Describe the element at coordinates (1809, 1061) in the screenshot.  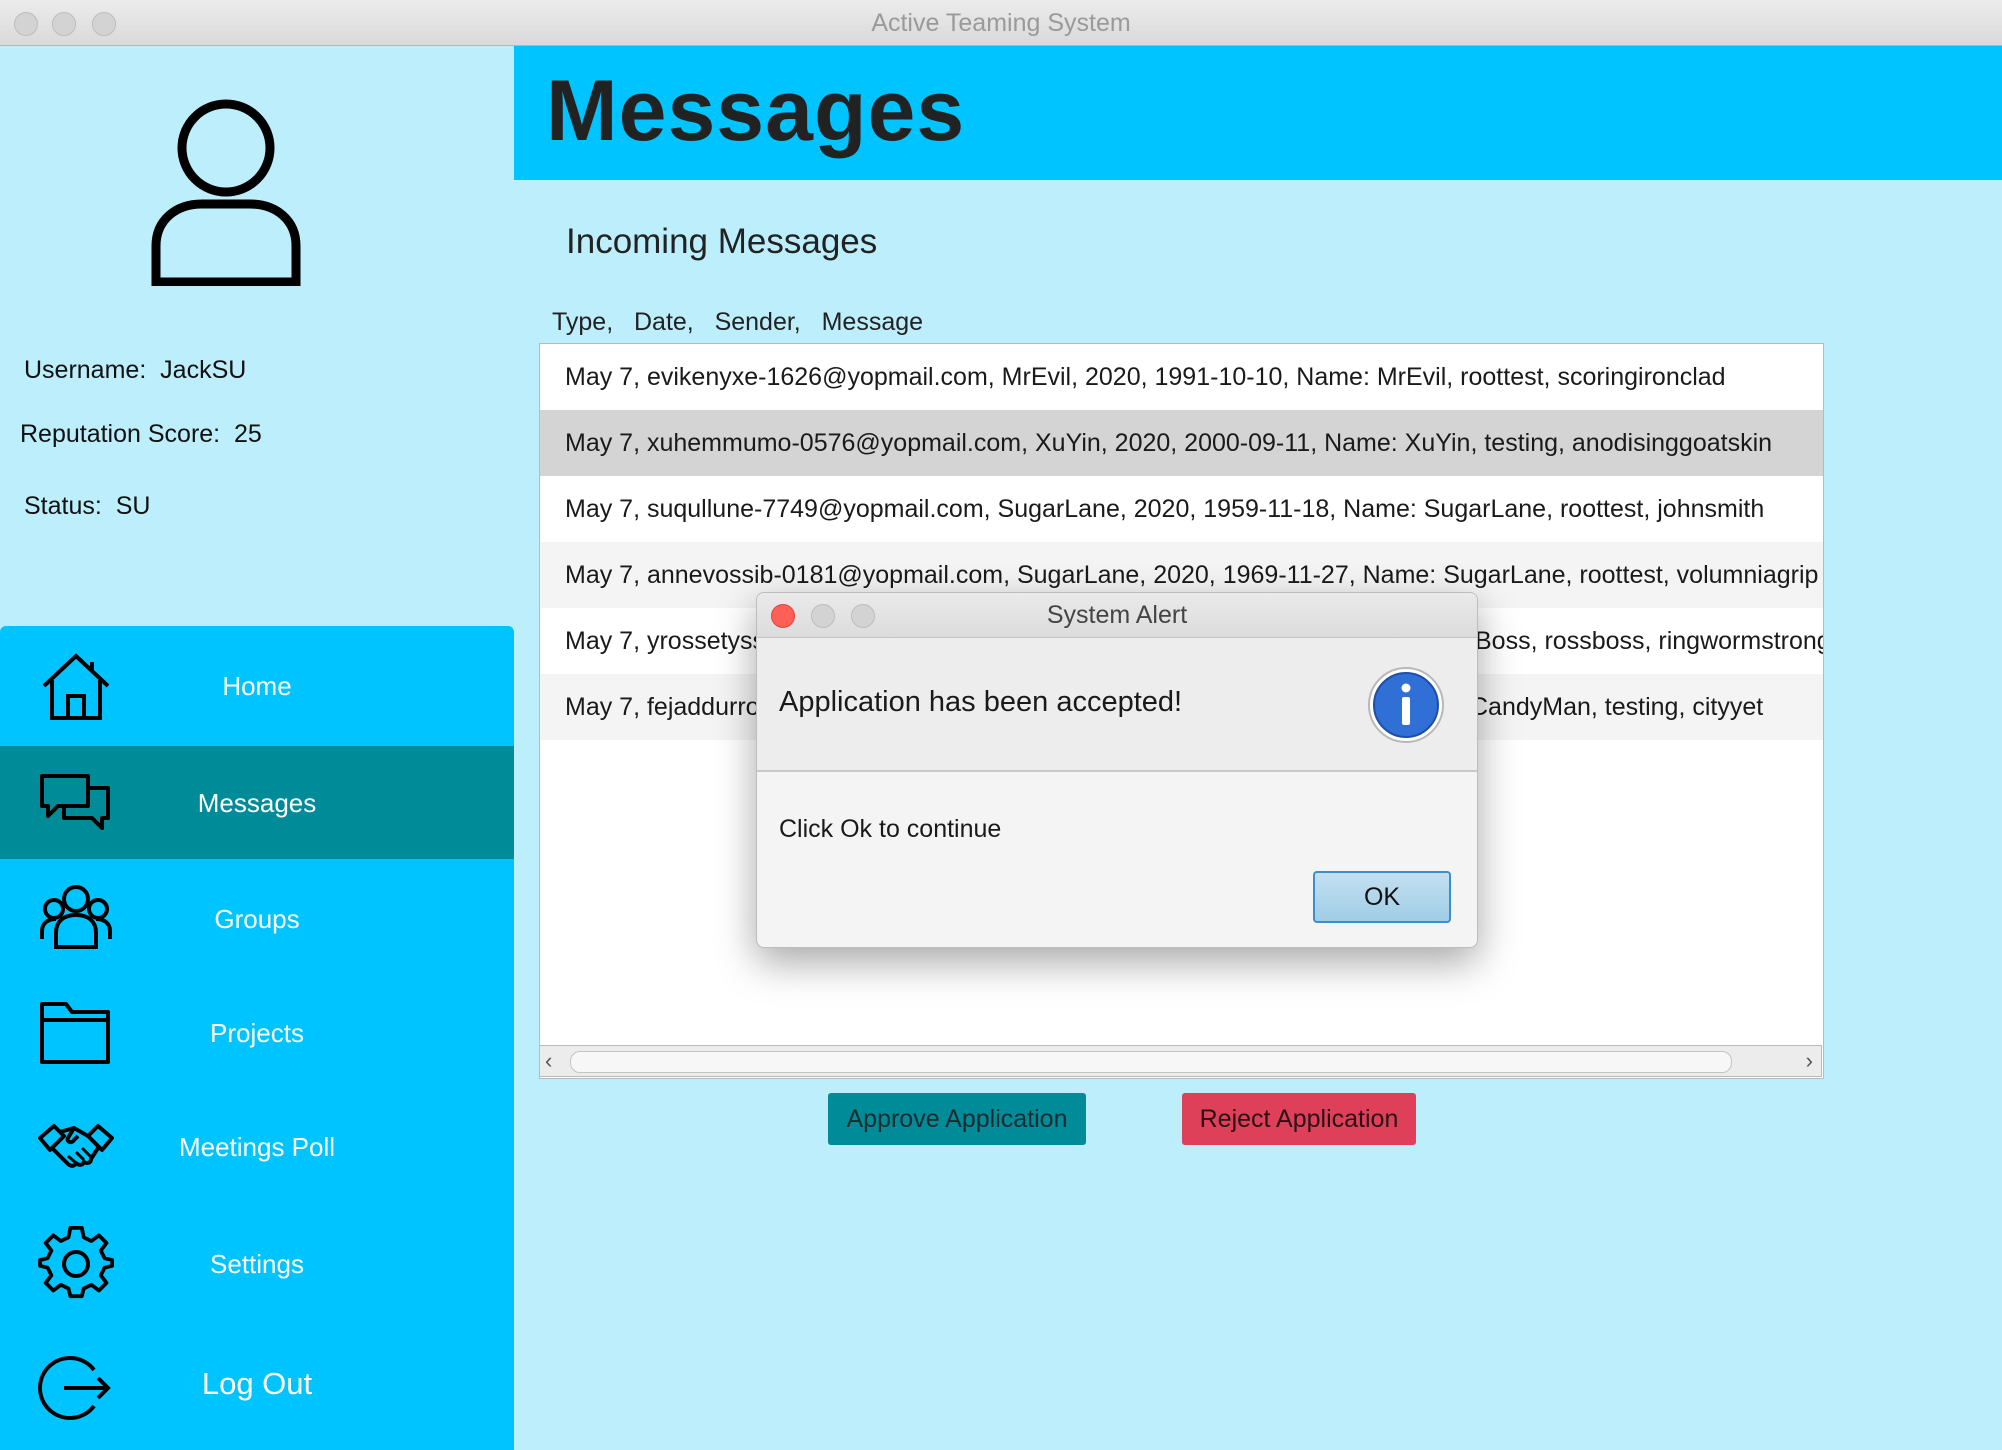
I see `scroll-right-icon: ›` at that location.